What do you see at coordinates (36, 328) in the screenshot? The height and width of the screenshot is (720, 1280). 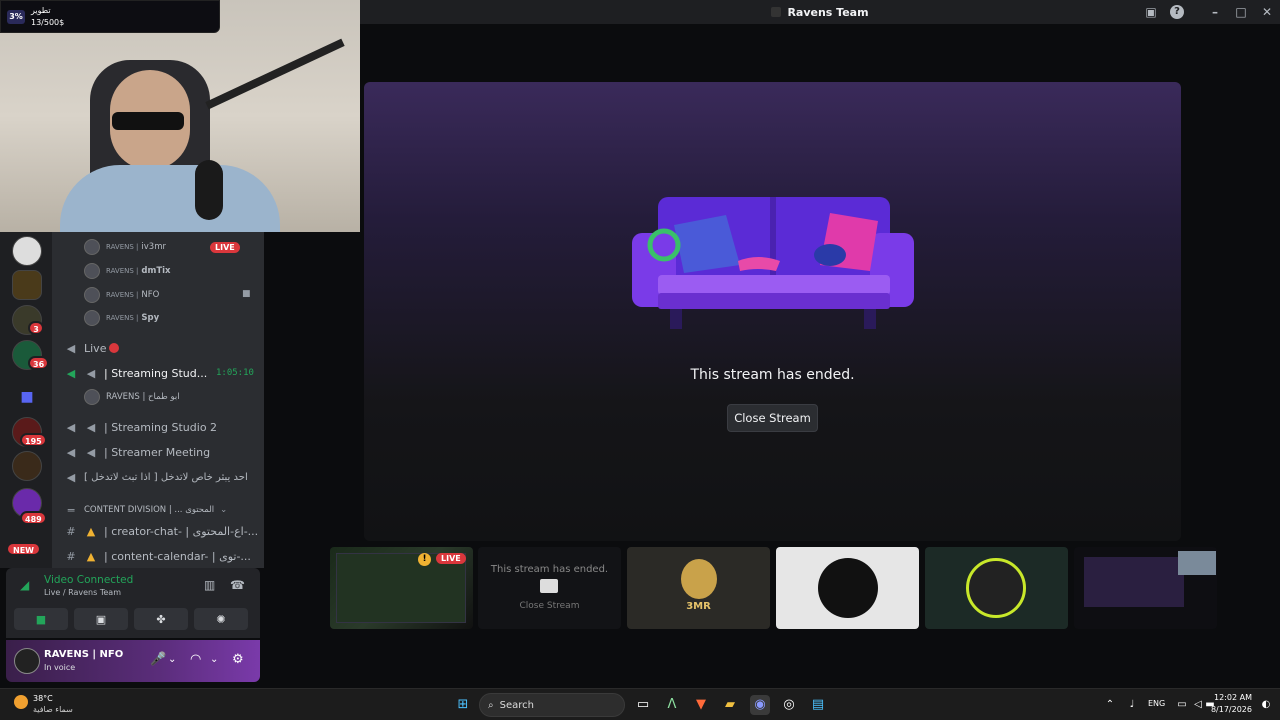 I see `mention-badge: 3` at bounding box center [36, 328].